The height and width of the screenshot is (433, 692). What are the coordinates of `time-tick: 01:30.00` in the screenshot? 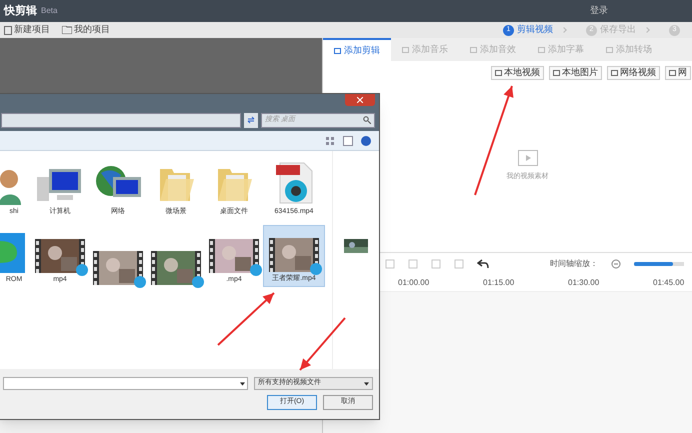 It's located at (584, 283).